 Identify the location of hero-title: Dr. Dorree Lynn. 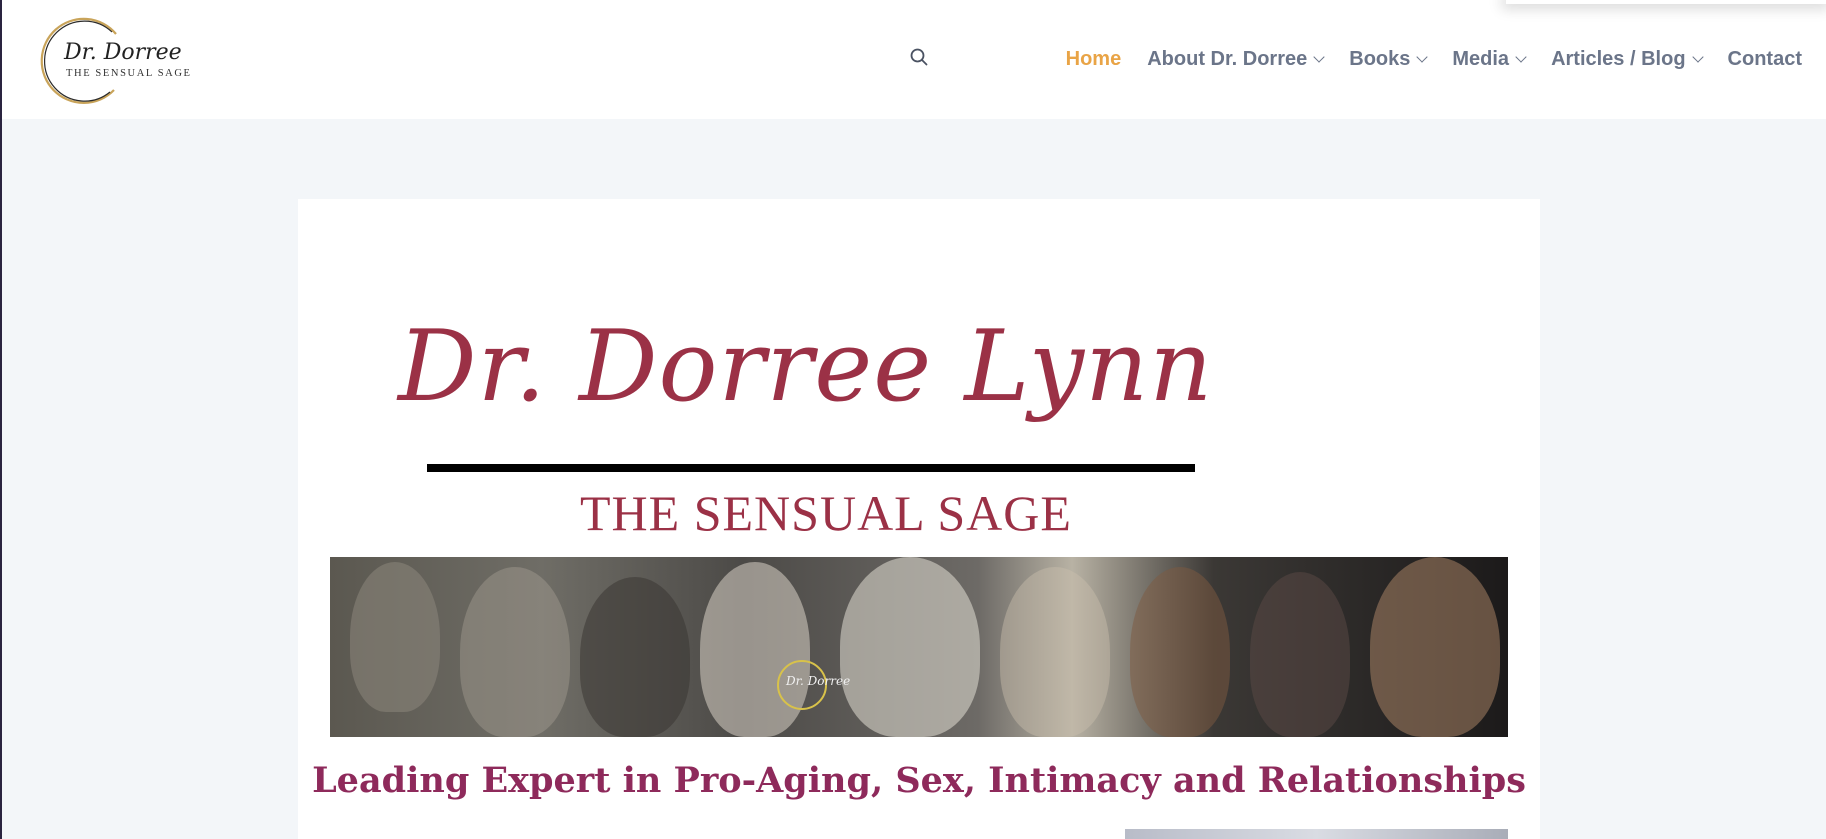
(806, 367).